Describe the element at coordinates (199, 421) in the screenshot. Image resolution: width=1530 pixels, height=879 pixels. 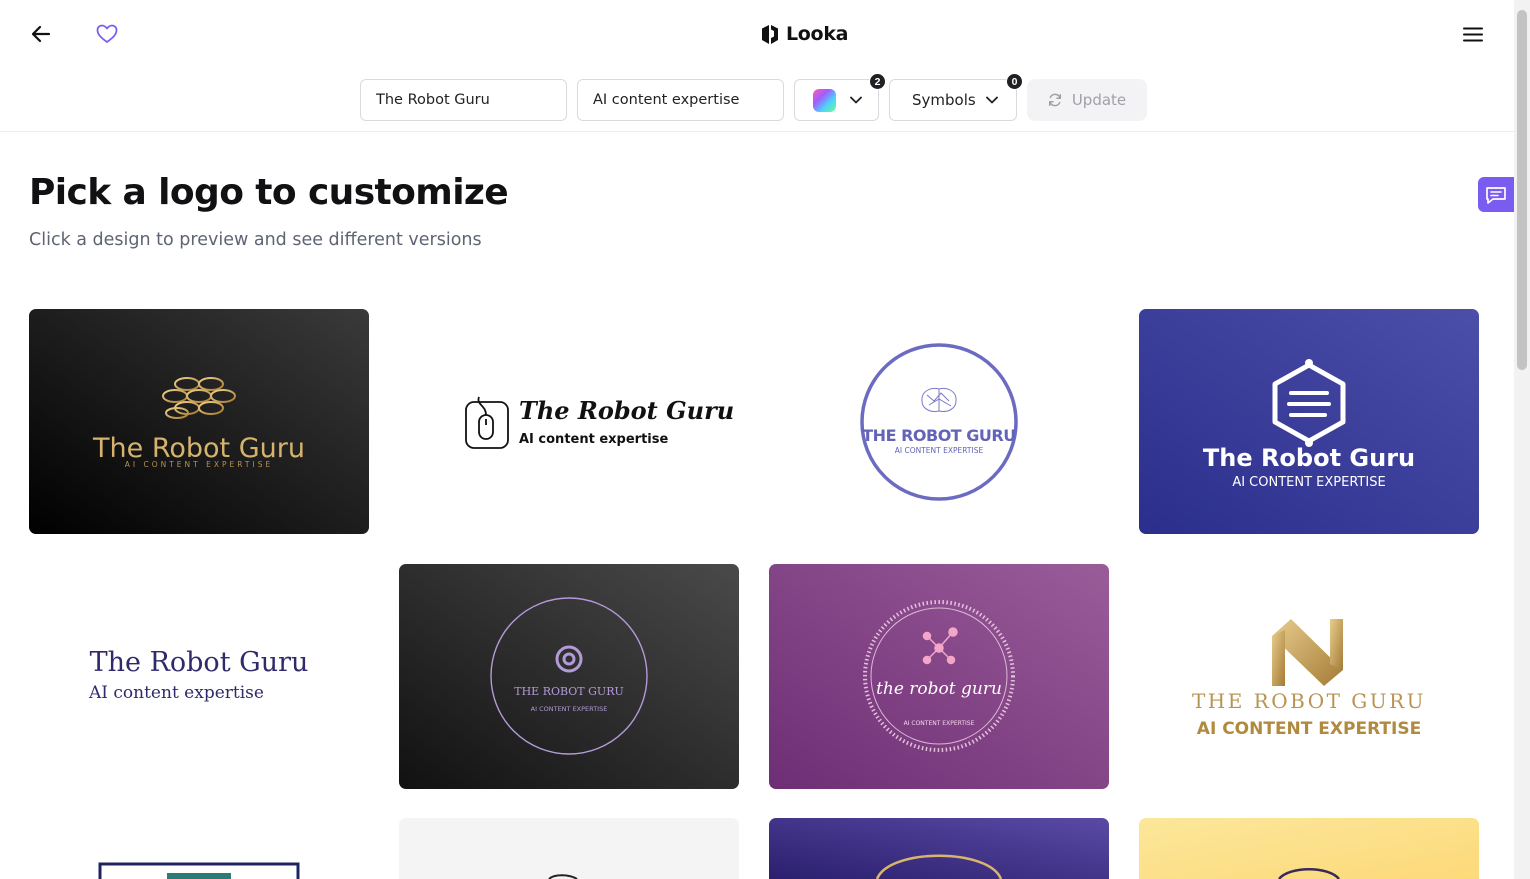
I see `logo-card-1: The Robot Guru AI CONTENT EXPERTISE` at that location.